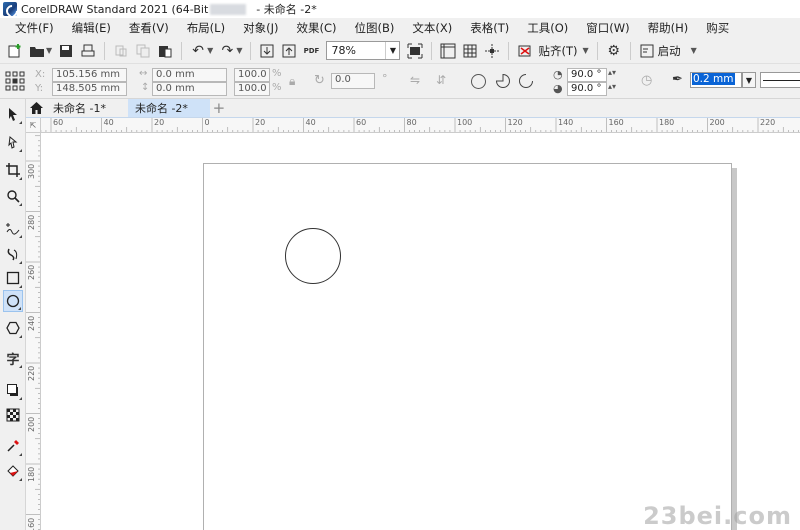  I want to click on ruler-label: 220, so click(31, 373).